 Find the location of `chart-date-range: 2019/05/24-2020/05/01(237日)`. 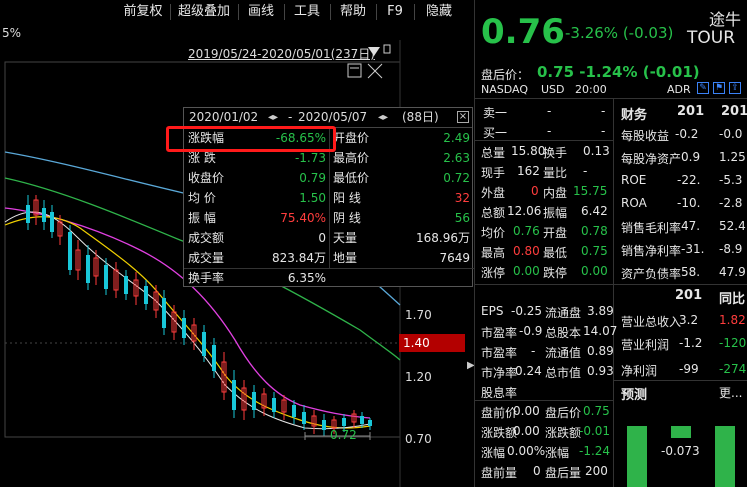

chart-date-range: 2019/05/24-2020/05/01(237日) is located at coordinates (281, 53).